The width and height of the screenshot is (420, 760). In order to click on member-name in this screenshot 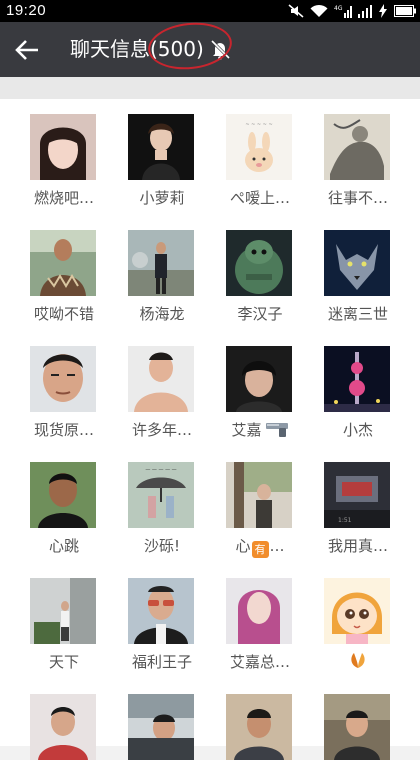, I will do `click(358, 661)`.